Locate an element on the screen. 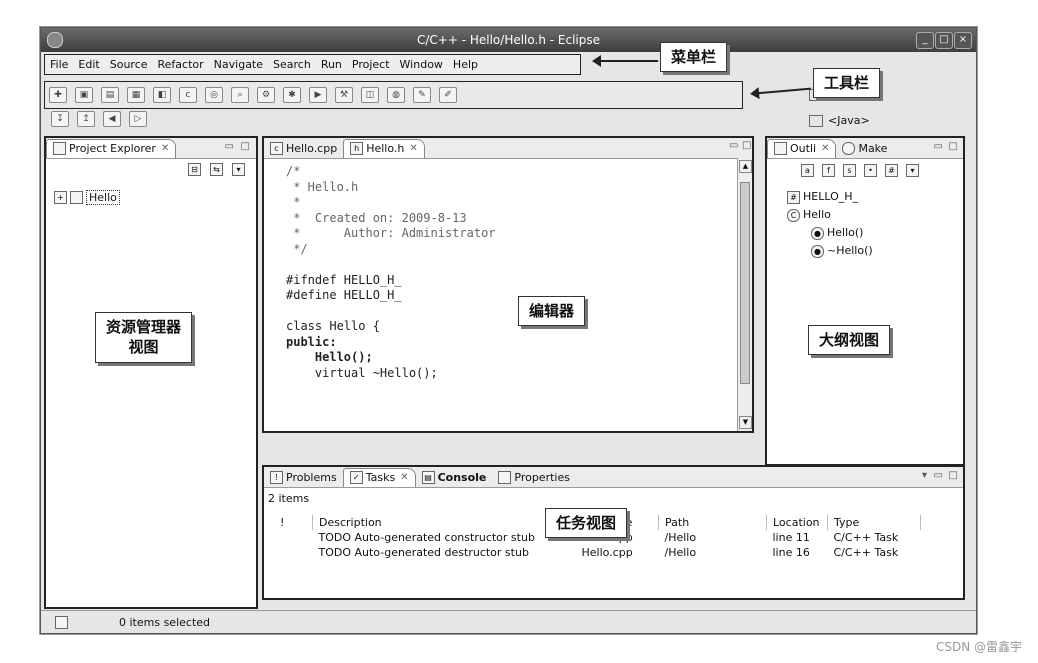 This screenshot has width=1038, height=663. tab-hello-cpp: c Hello.cpp is located at coordinates (303, 148).